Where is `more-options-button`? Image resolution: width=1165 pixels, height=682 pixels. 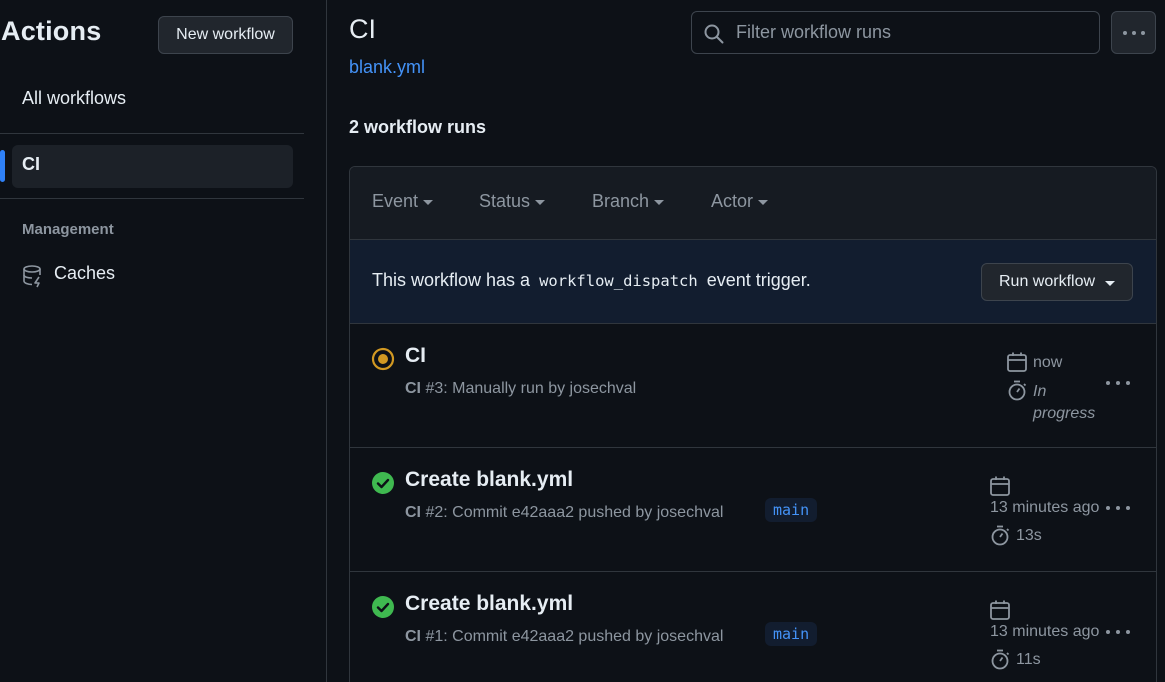 more-options-button is located at coordinates (1133, 32).